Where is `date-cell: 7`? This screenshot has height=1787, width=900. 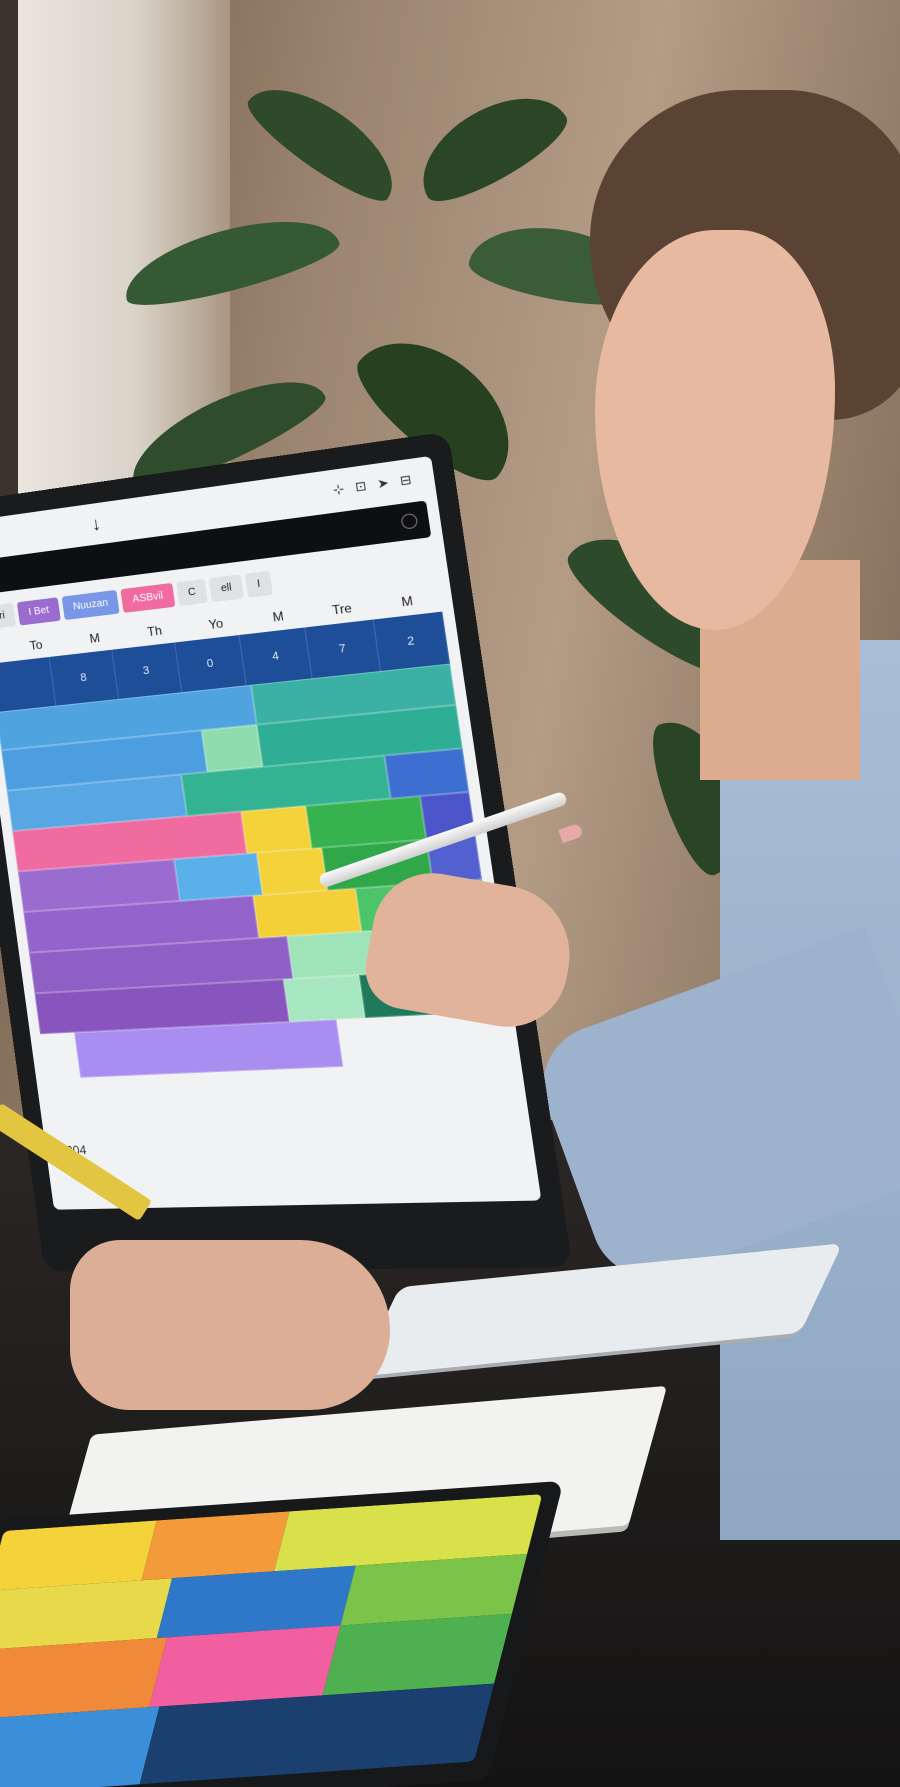 date-cell: 7 is located at coordinates (343, 649).